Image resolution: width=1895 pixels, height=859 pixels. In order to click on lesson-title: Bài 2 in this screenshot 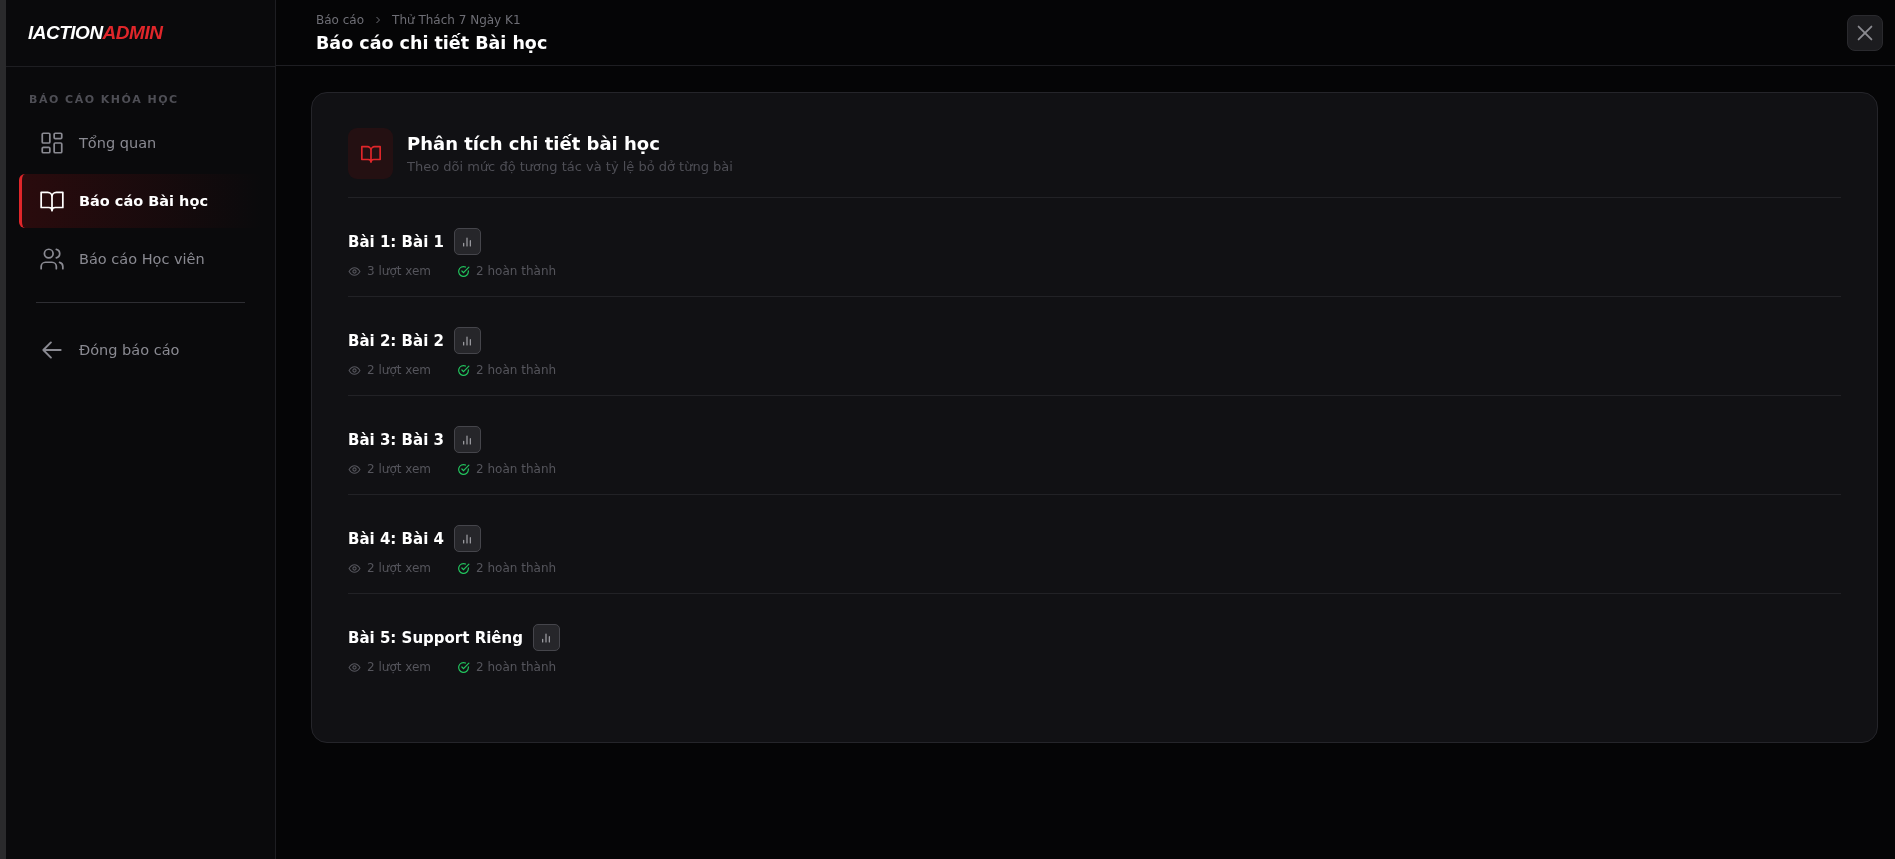, I will do `click(396, 340)`.